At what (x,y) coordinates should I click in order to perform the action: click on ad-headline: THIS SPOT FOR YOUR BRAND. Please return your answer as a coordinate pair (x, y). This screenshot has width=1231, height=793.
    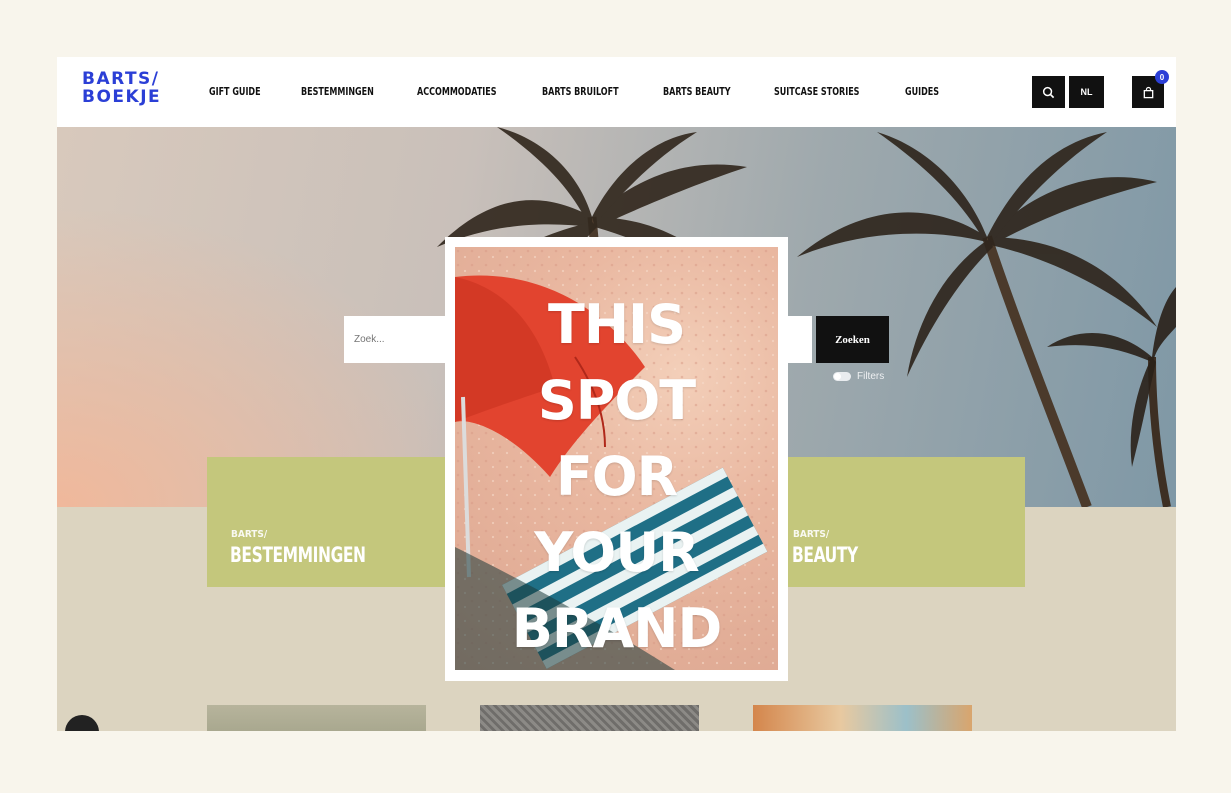
    Looking at the image, I should click on (616, 477).